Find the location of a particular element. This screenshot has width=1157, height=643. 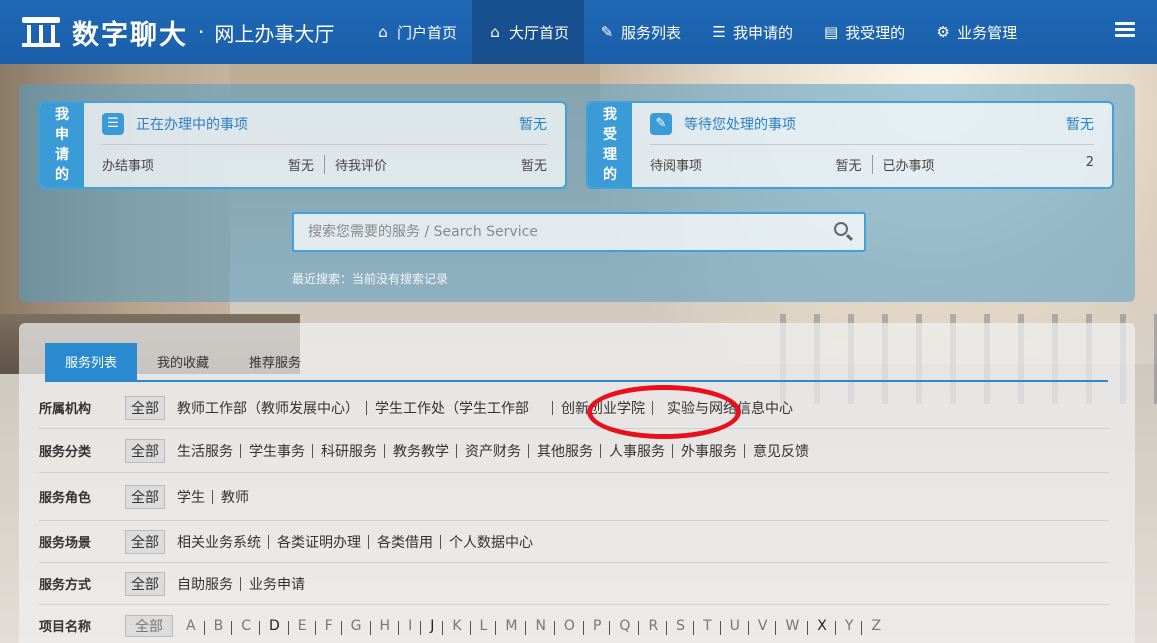

server-icon: ▤ is located at coordinates (831, 32).